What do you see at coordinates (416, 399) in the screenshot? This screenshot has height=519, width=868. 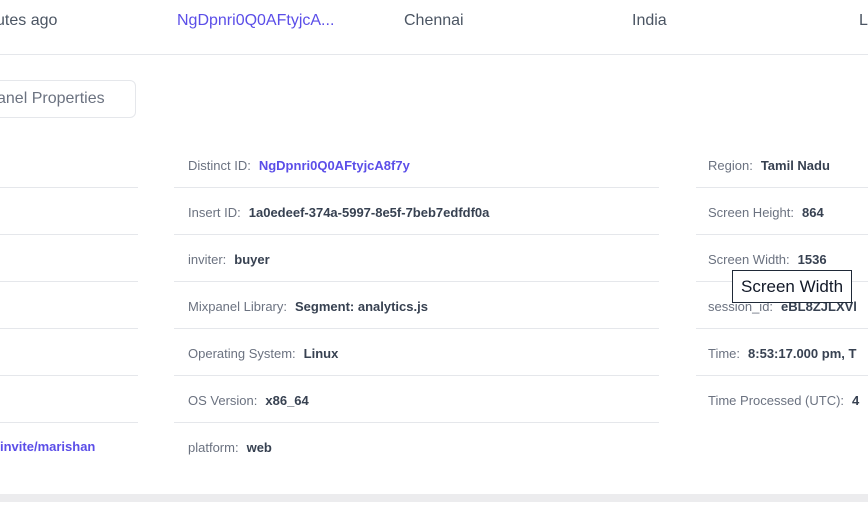 I see `property-row: OS Version: x86_64` at bounding box center [416, 399].